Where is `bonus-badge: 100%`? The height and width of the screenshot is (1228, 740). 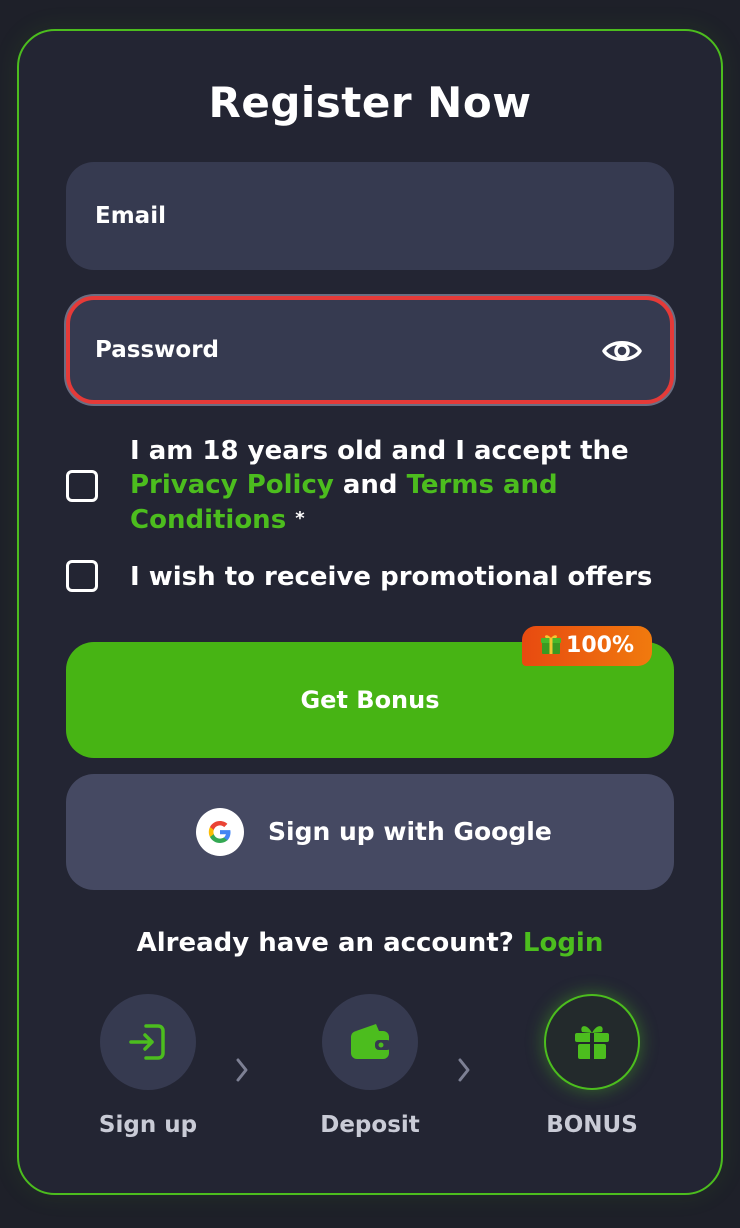 bonus-badge: 100% is located at coordinates (587, 646).